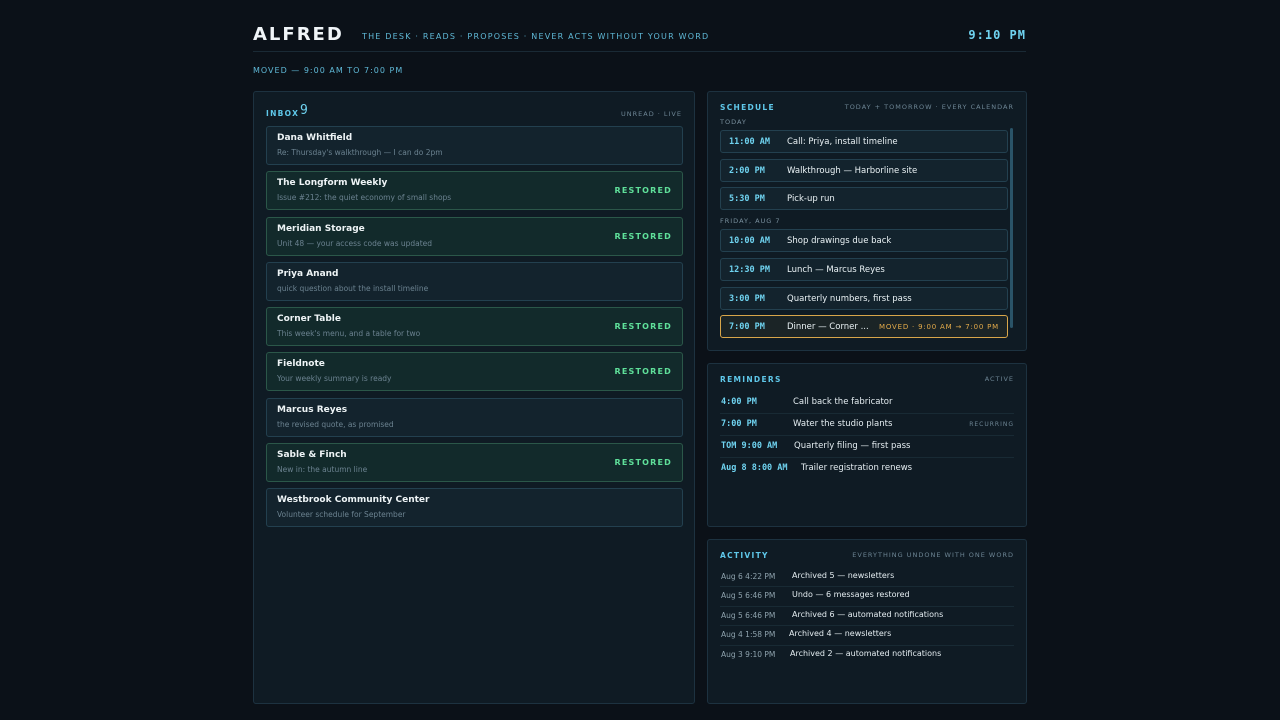 This screenshot has height=720, width=1280. I want to click on event-time: 5:30 PM, so click(747, 199).